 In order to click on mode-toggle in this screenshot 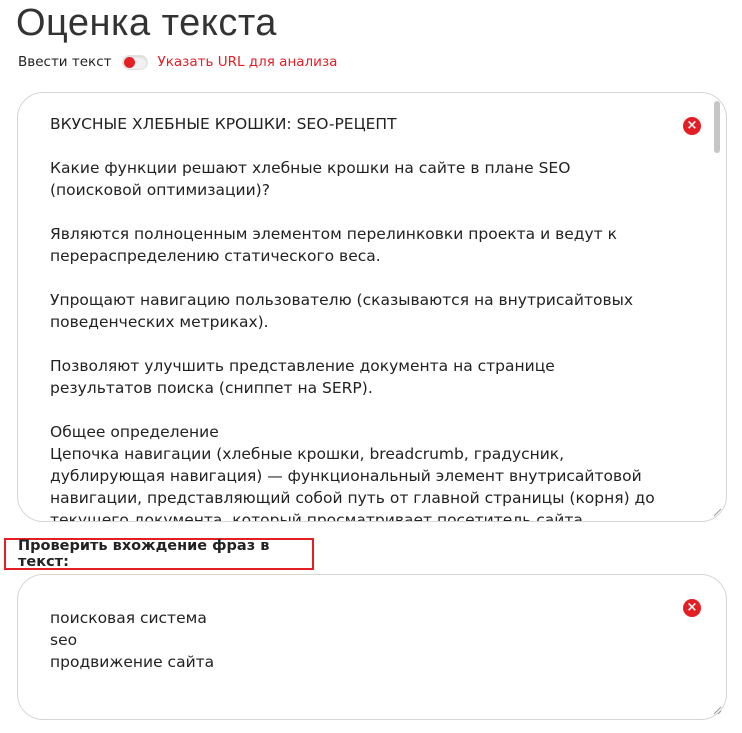, I will do `click(134, 62)`.